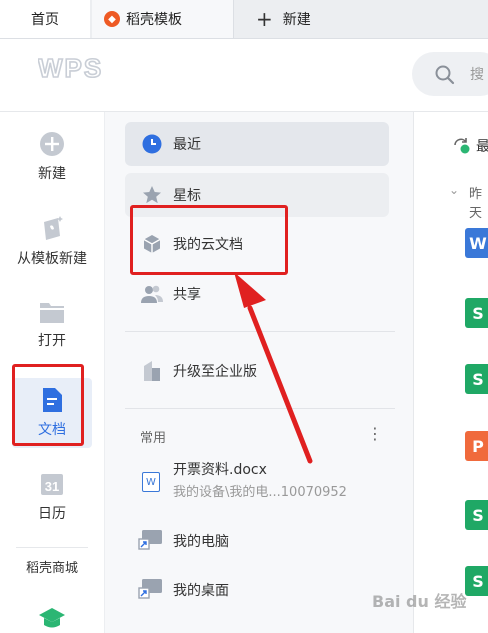 This screenshot has width=488, height=633. I want to click on mid-label: 星标, so click(187, 196).